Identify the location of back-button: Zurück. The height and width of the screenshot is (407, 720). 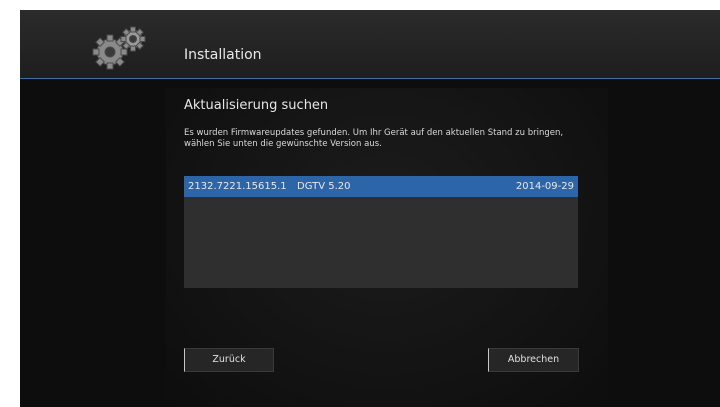
(229, 360).